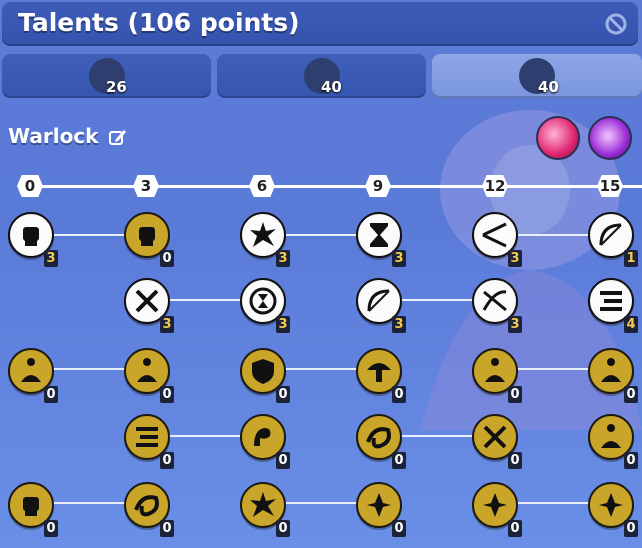 The image size is (642, 548). Describe the element at coordinates (631, 258) in the screenshot. I see `rank-badge: 1` at that location.